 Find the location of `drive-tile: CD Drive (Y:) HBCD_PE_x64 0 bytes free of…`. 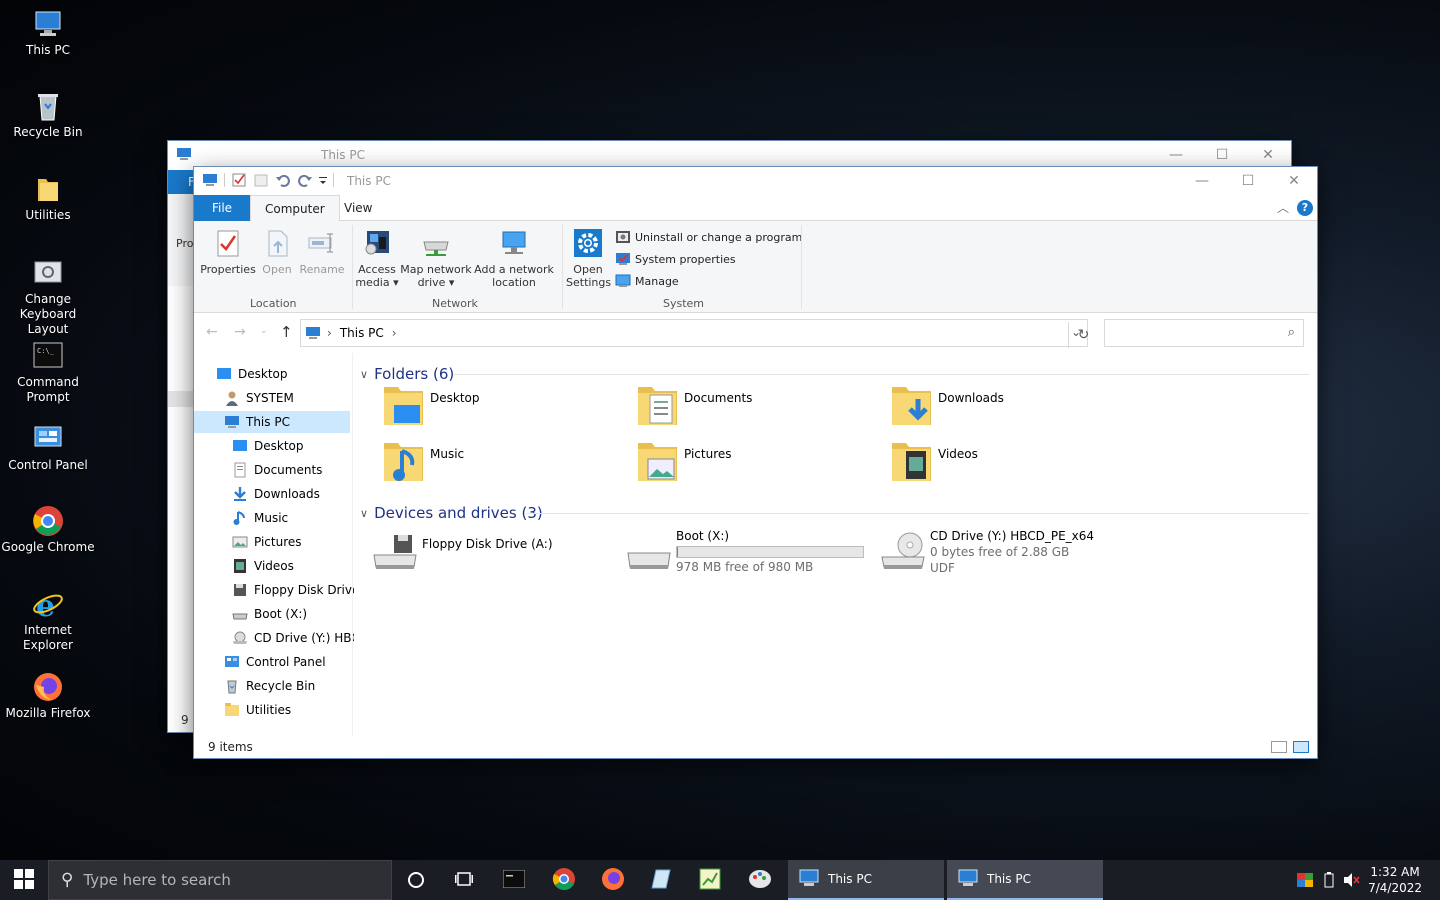

drive-tile: CD Drive (Y:) HBCD_PE_x64 0 bytes free of… is located at coordinates (1000, 554).